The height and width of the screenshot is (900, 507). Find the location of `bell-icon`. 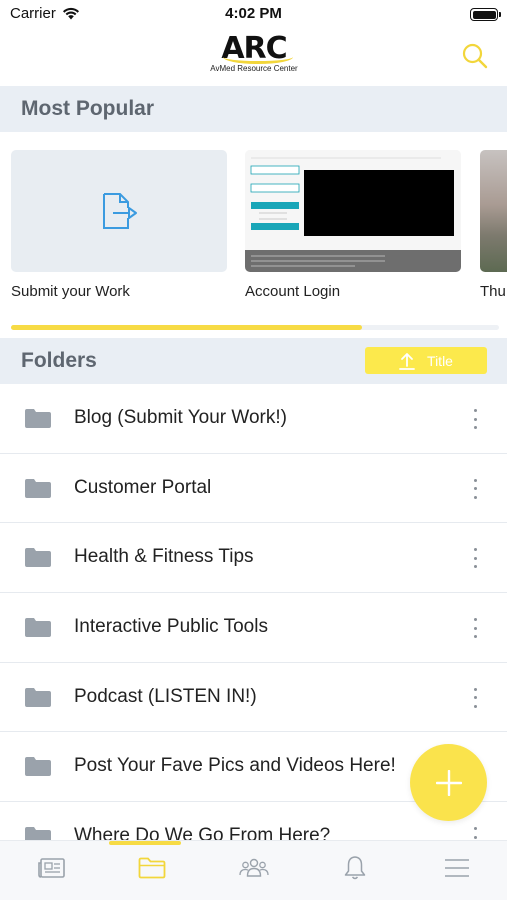

bell-icon is located at coordinates (355, 868).